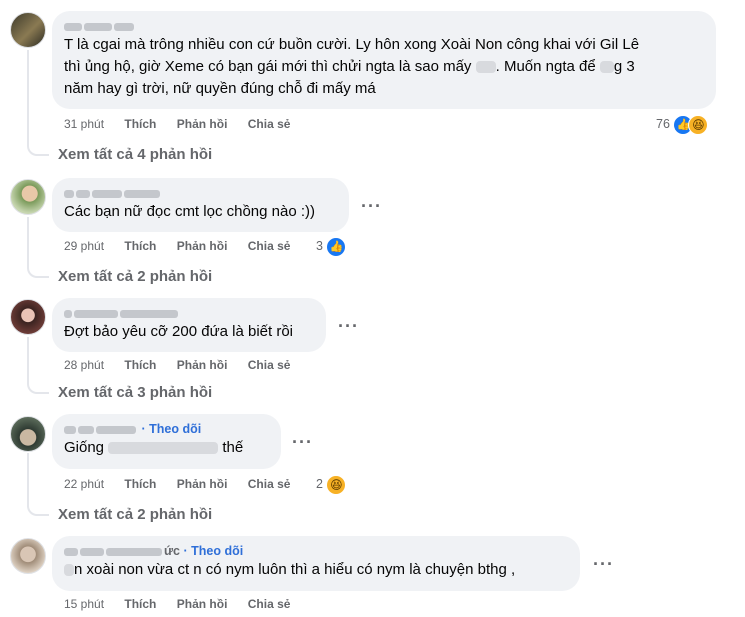  What do you see at coordinates (190, 211) in the screenshot?
I see `comment-text: Các bạn nữ đọc cmt lọc chồng nào :))` at bounding box center [190, 211].